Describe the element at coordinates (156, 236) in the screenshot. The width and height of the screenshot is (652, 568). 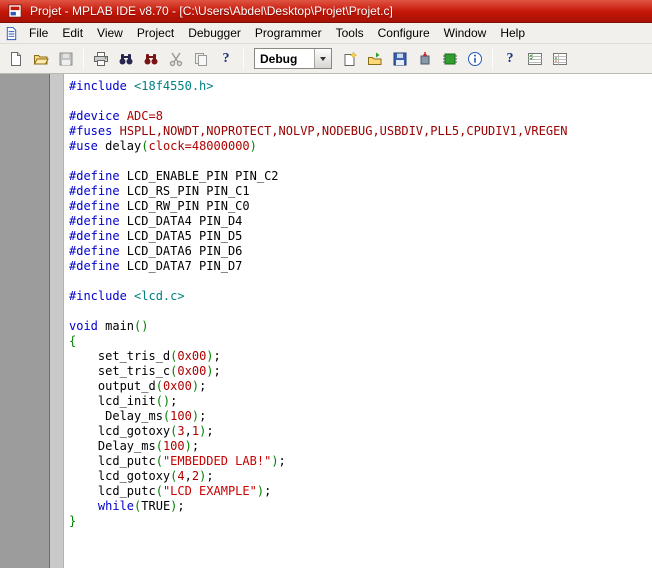
I see `code-line: #define LCD_DATA5 PIN_D5` at that location.